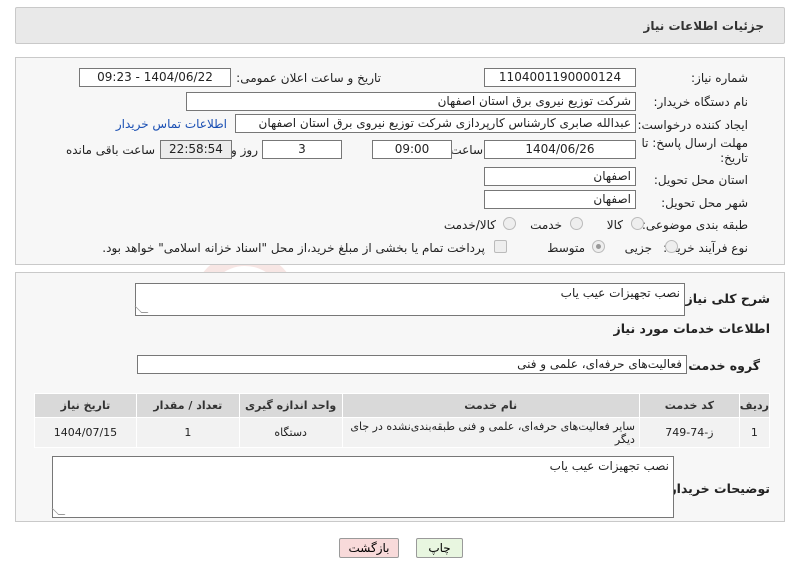 Image resolution: width=788 pixels, height=574 pixels. I want to click on print-button: چاپ, so click(439, 548).